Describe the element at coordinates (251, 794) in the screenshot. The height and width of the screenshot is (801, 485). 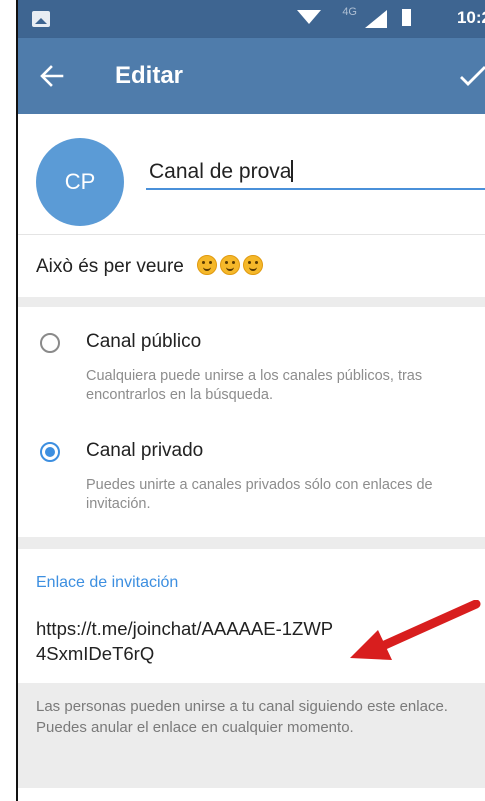
I see `bottom-strip` at that location.